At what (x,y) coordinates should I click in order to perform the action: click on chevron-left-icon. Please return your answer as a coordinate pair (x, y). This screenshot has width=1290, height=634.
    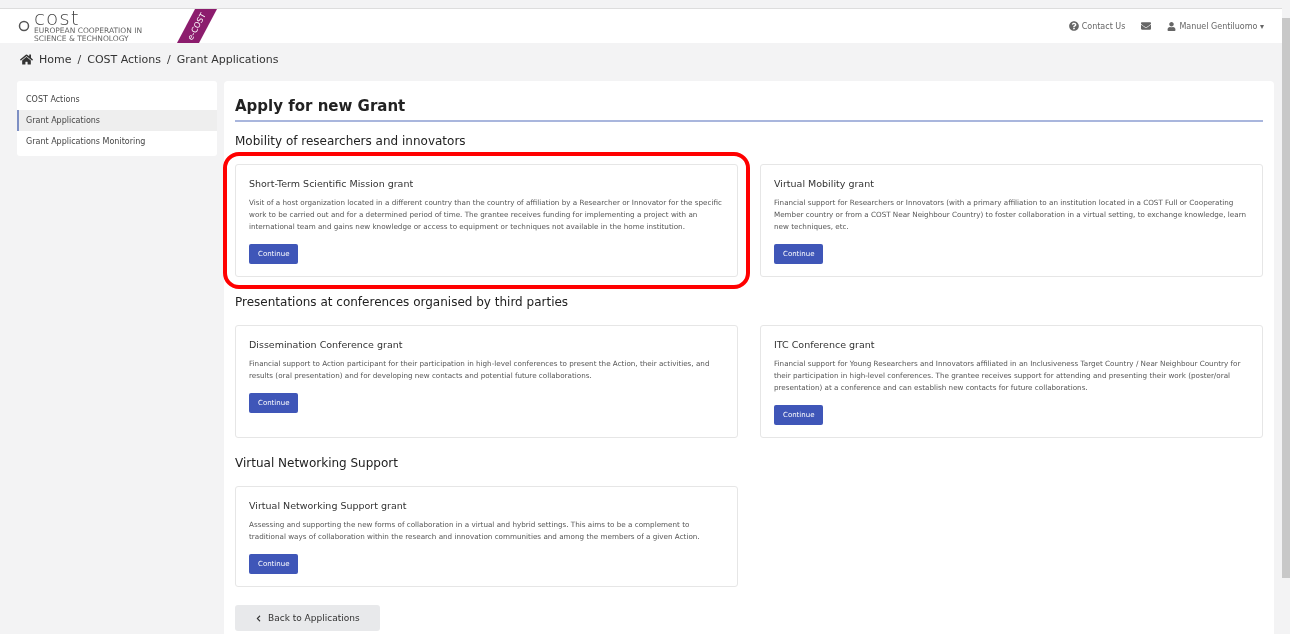
    Looking at the image, I should click on (258, 618).